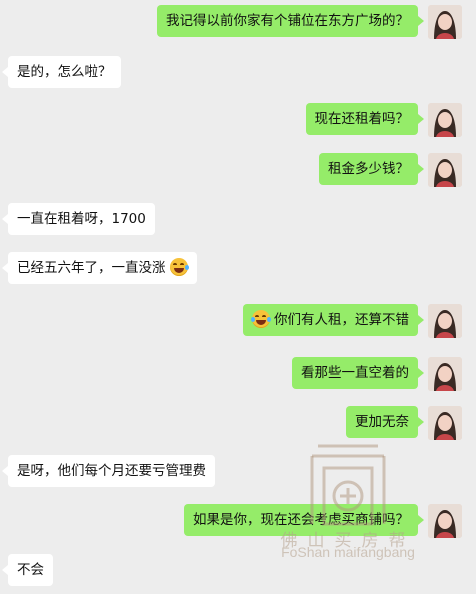 The height and width of the screenshot is (594, 476). I want to click on watermark: 佛山买房帮 FoShan maifangbang, so click(348, 503).